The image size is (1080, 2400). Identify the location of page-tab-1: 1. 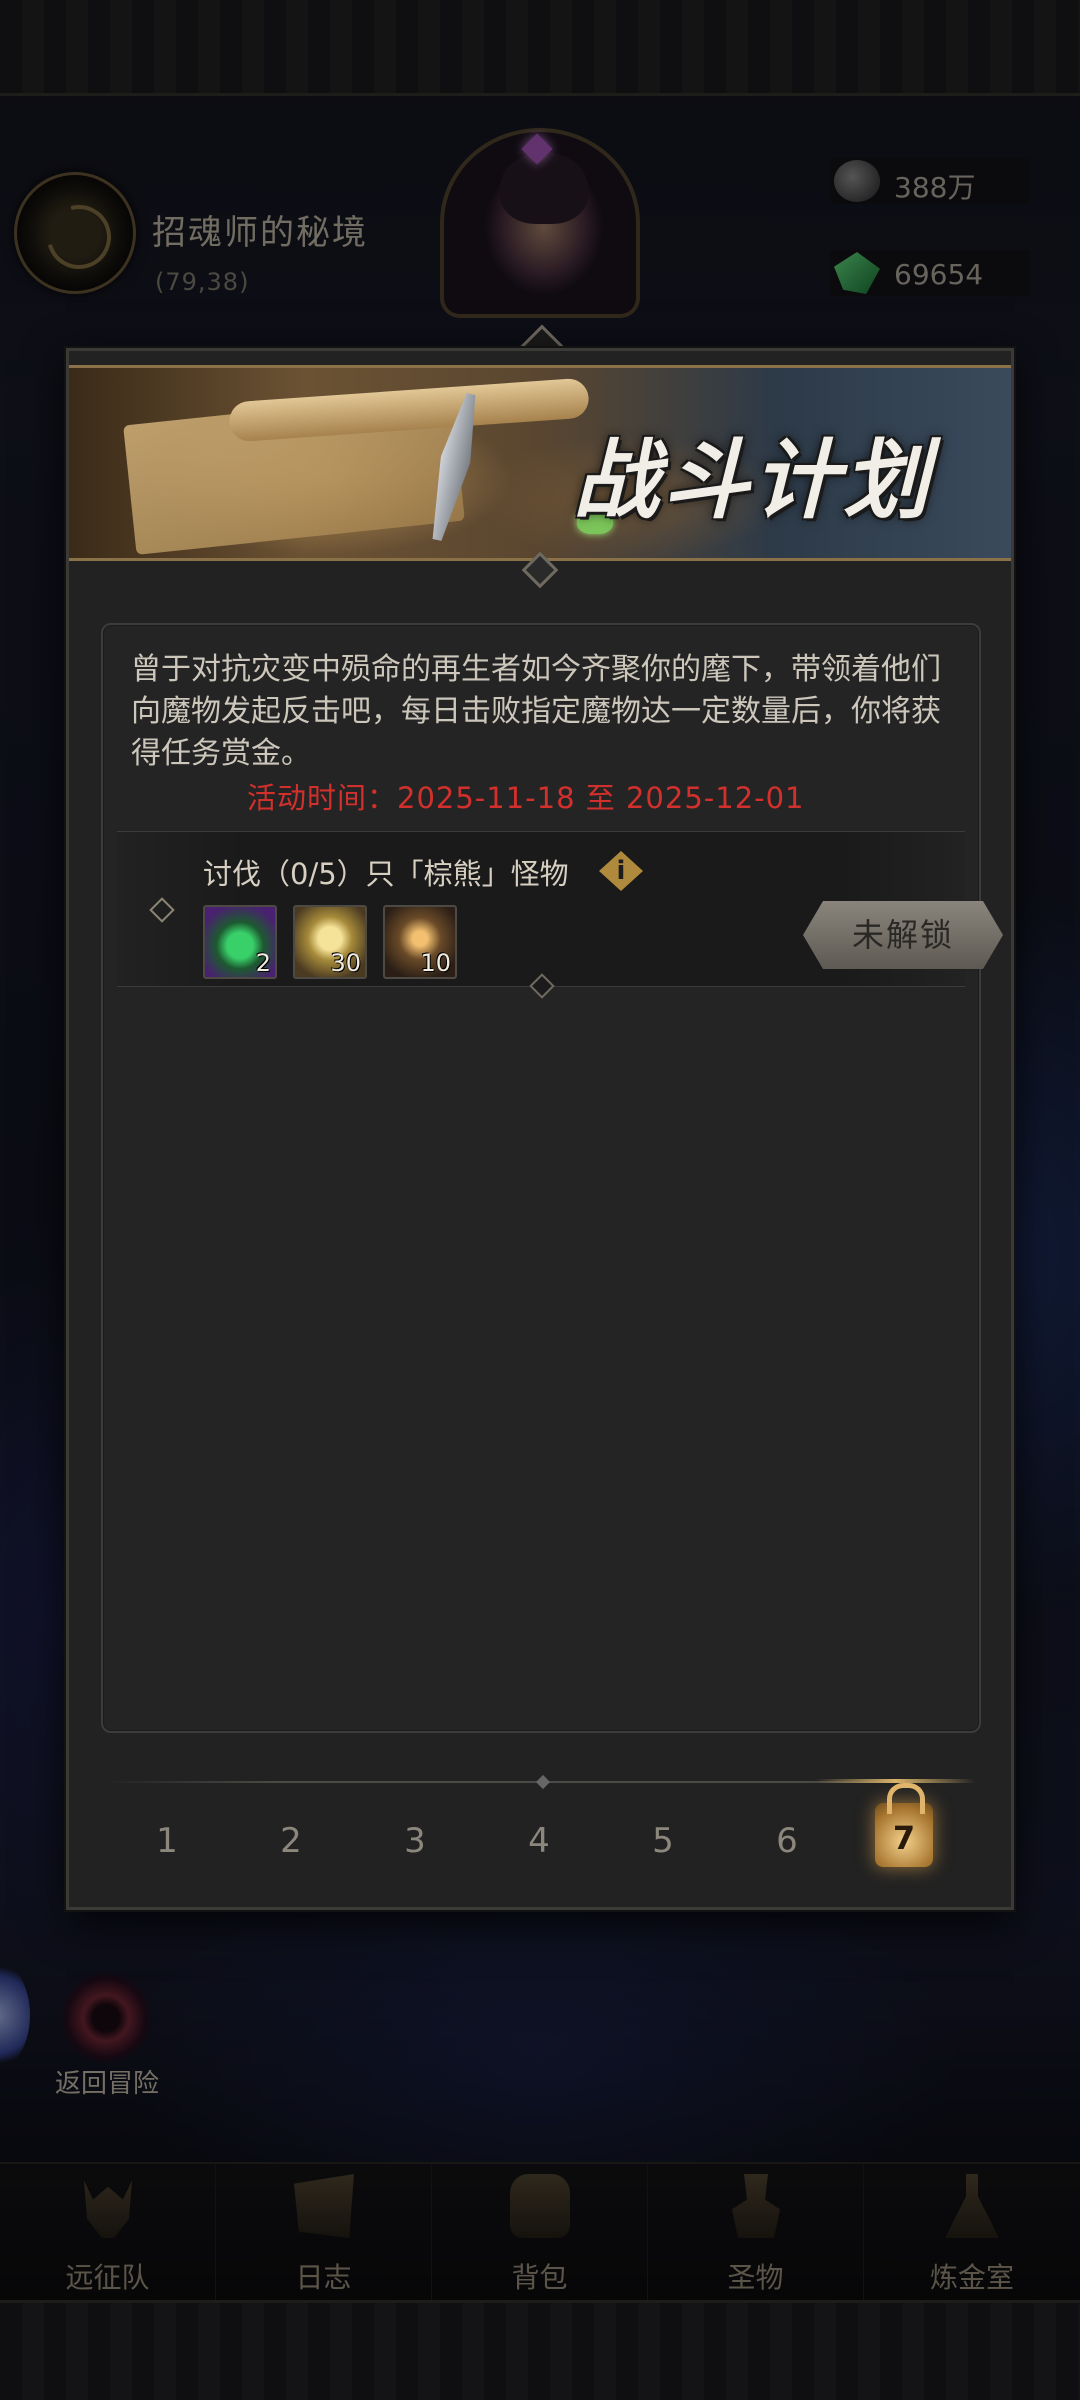
(167, 1841).